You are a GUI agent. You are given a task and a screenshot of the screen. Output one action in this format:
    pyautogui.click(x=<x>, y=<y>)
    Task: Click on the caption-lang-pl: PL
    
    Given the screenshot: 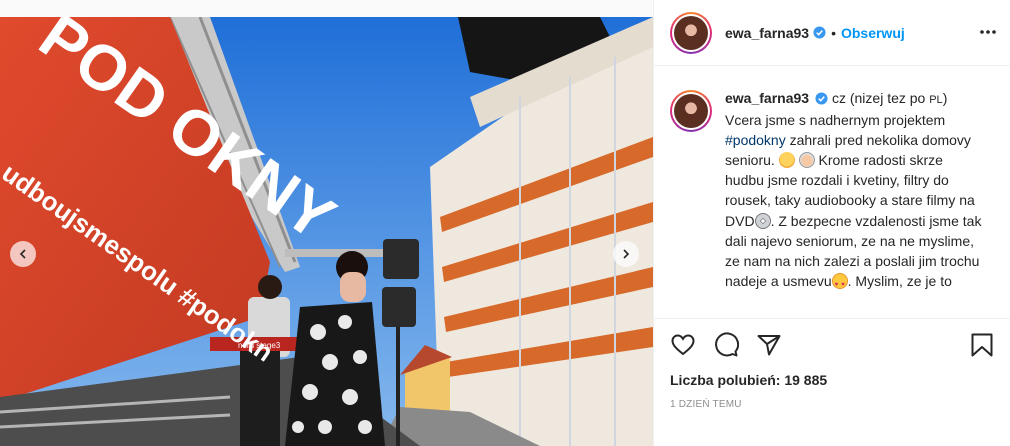 What is the action you would take?
    pyautogui.click(x=936, y=100)
    